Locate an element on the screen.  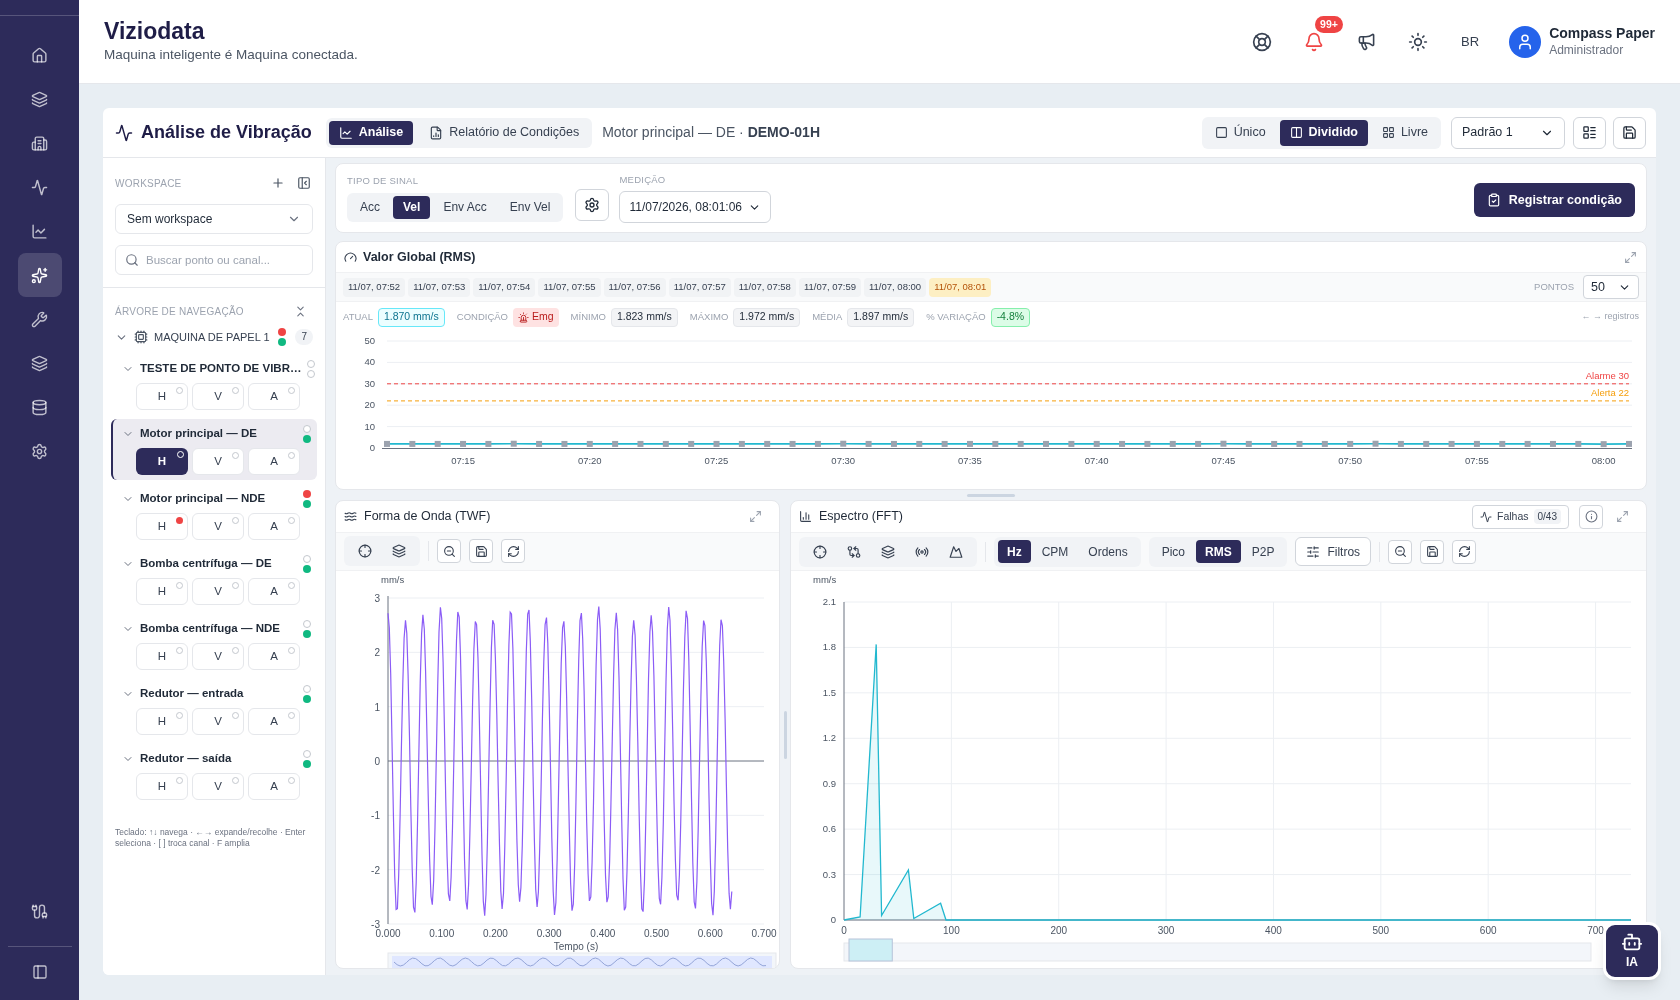
segment-option: P2P is located at coordinates (1263, 551).